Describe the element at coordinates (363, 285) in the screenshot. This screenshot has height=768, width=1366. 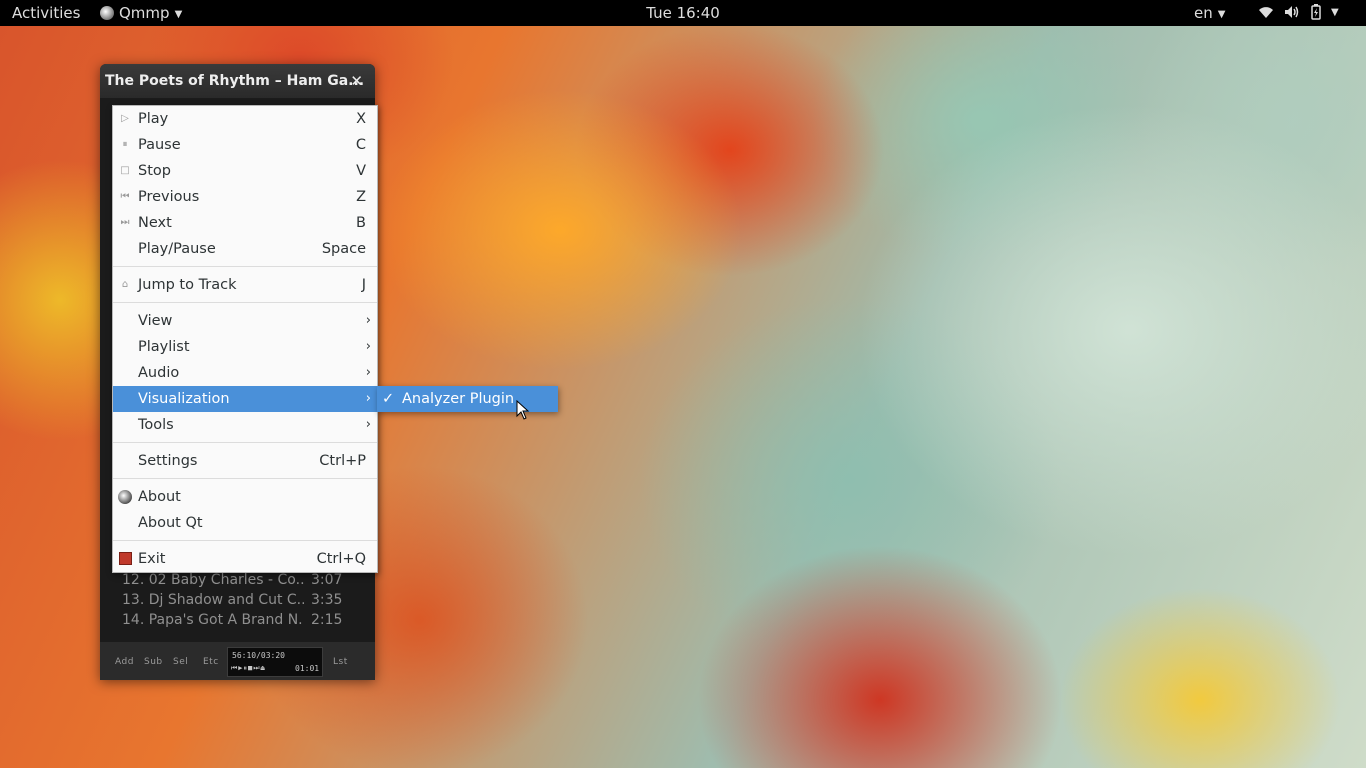
I see `menu-item-shortcut: J` at that location.